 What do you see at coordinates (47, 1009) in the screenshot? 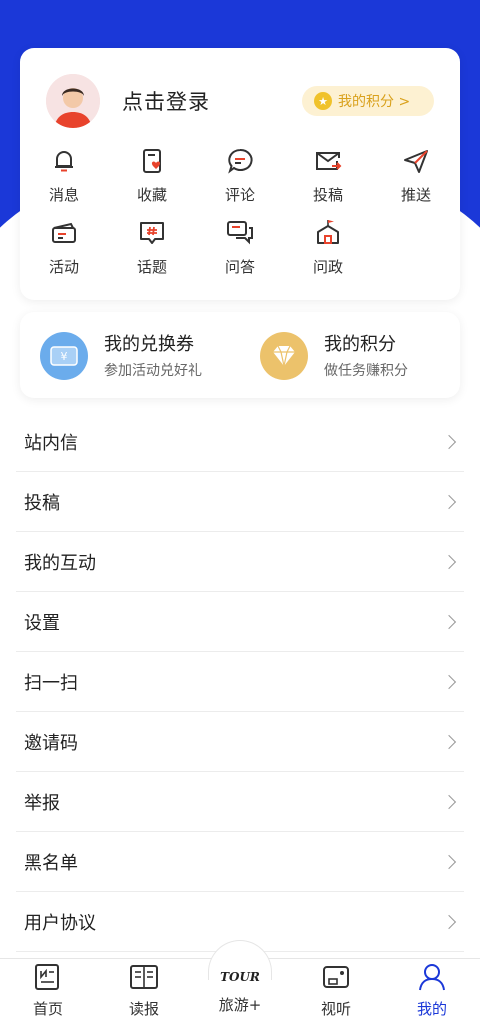
I see `tab-label: 首页` at bounding box center [47, 1009].